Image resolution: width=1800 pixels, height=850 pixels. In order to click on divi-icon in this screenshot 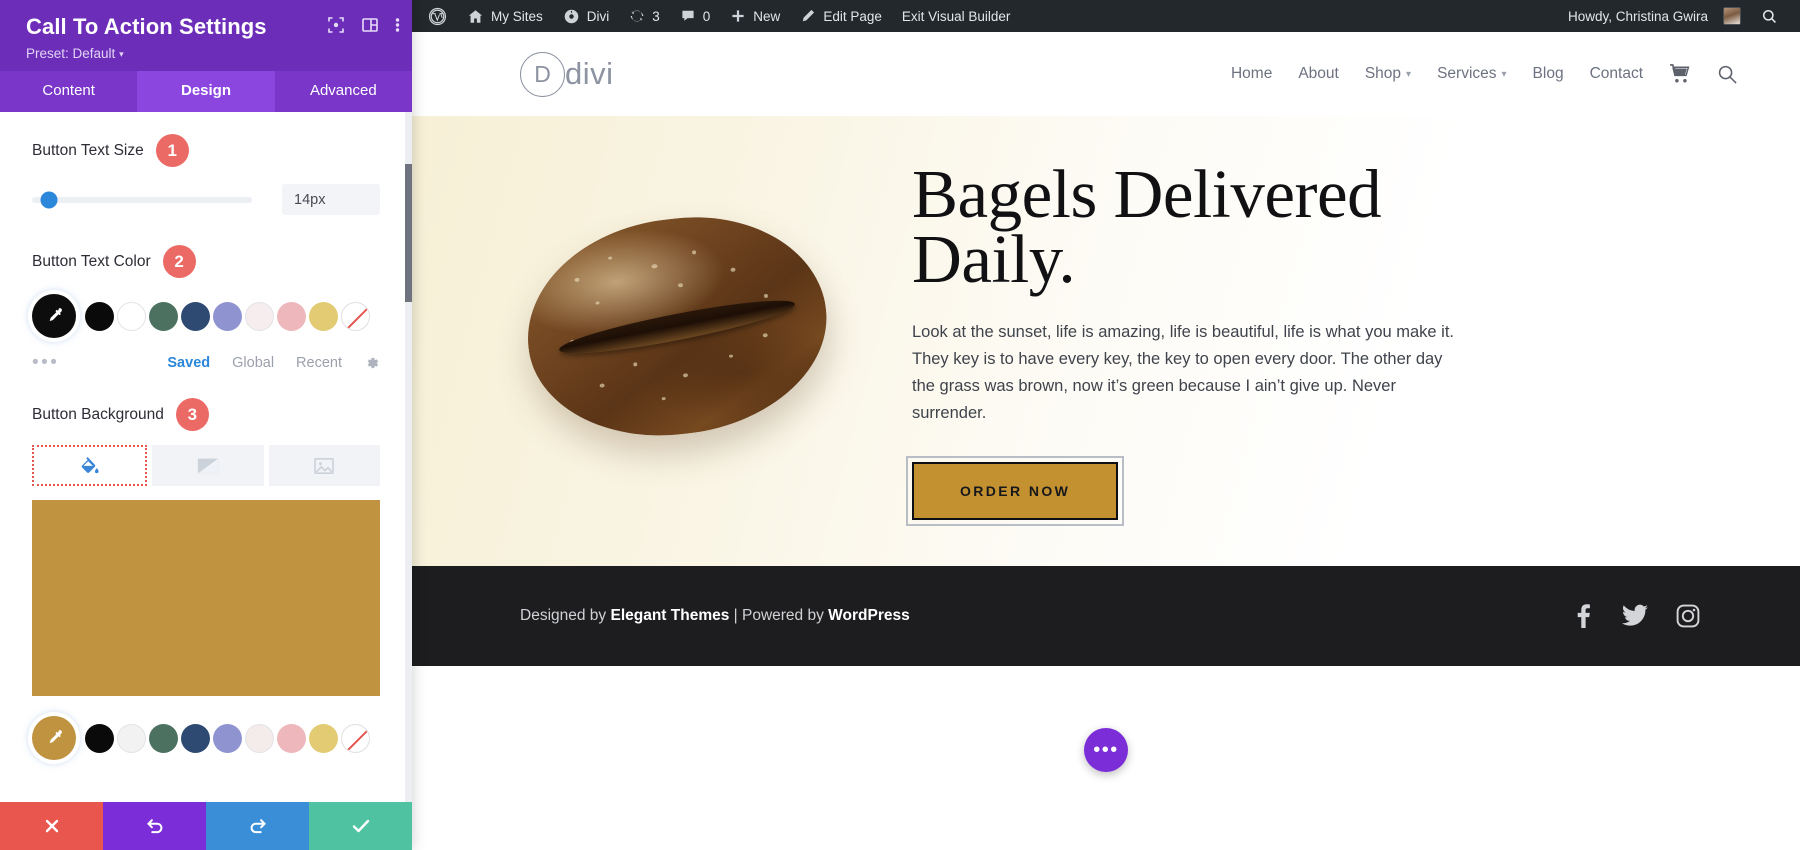, I will do `click(571, 16)`.